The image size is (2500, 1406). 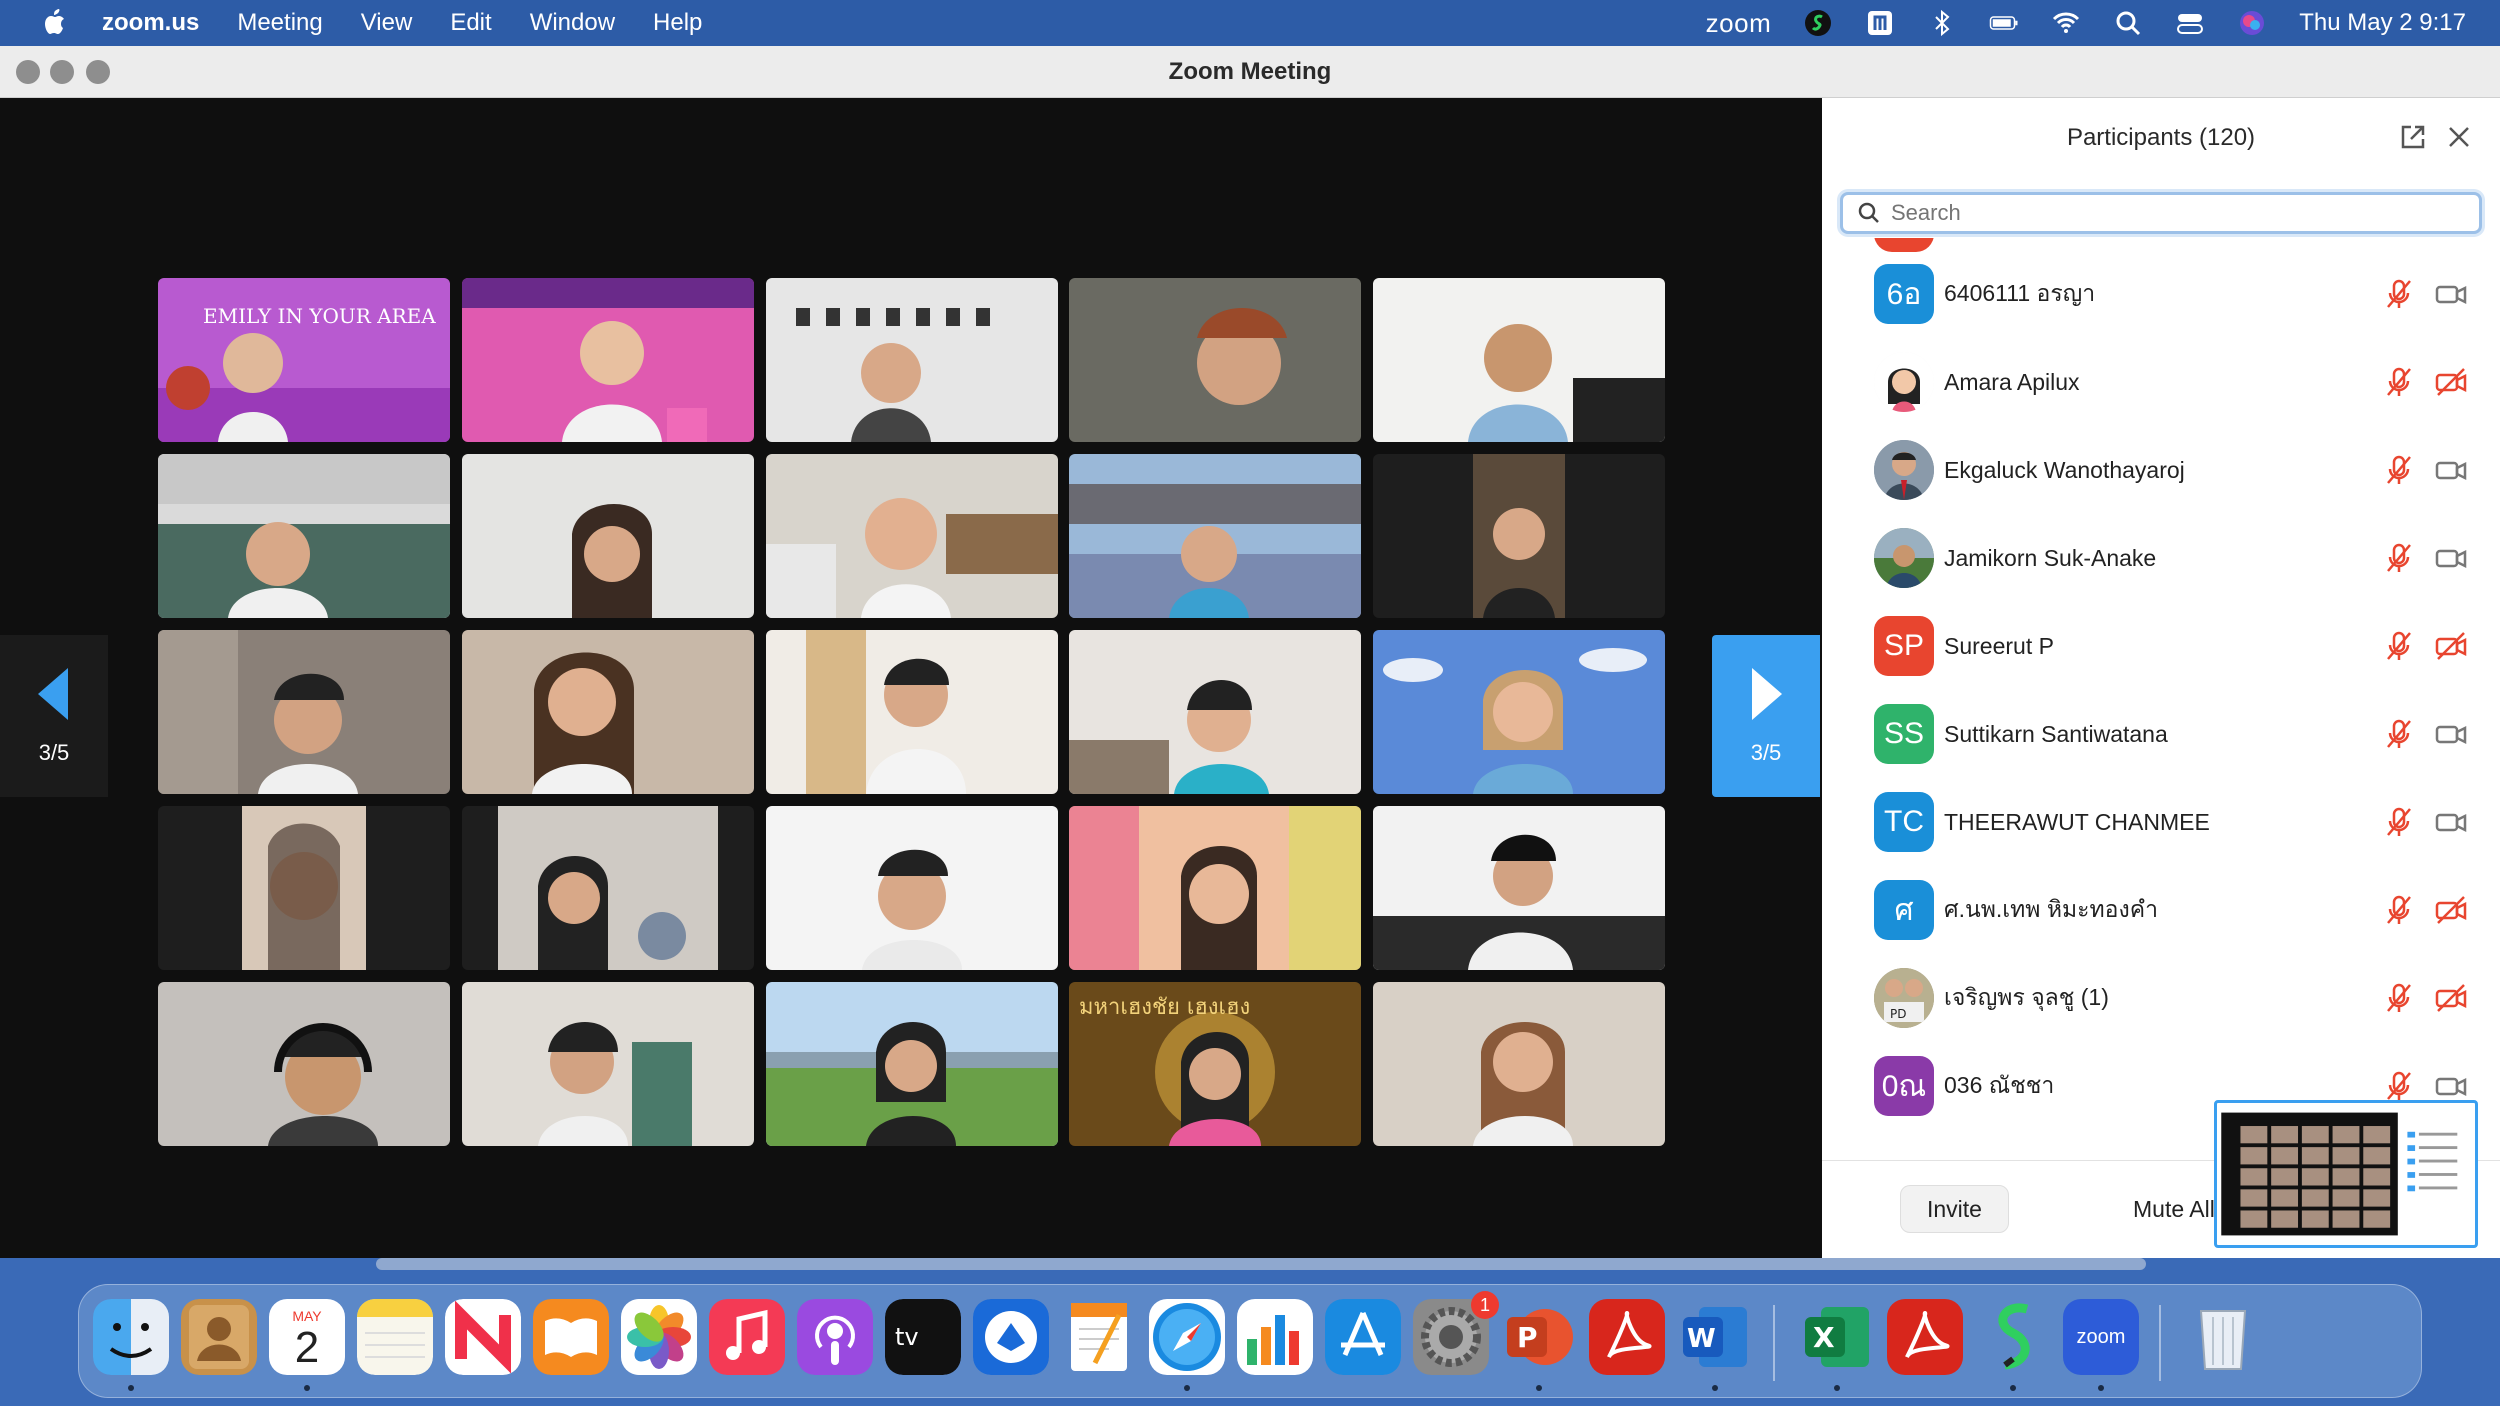 What do you see at coordinates (2413, 137) in the screenshot?
I see `pop-out-icon` at bounding box center [2413, 137].